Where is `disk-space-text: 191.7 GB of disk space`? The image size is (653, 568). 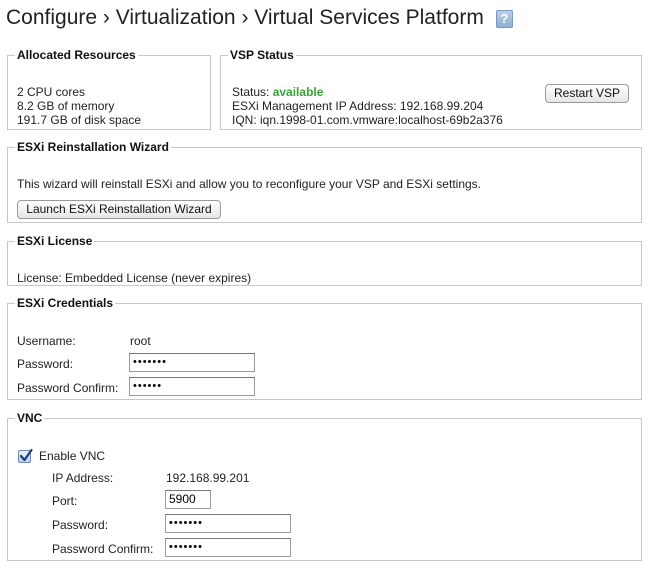 disk-space-text: 191.7 GB of disk space is located at coordinates (79, 120).